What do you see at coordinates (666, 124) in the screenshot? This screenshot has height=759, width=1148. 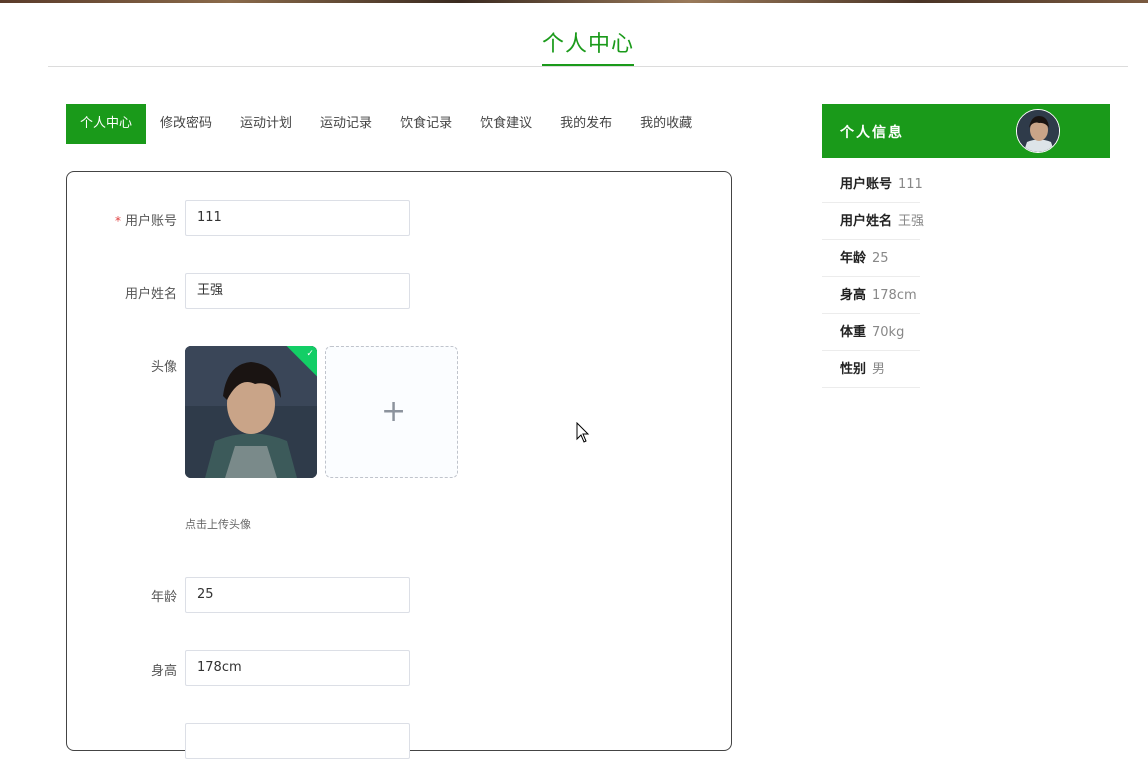 I see `tab-my-favorites: 我的收藏` at bounding box center [666, 124].